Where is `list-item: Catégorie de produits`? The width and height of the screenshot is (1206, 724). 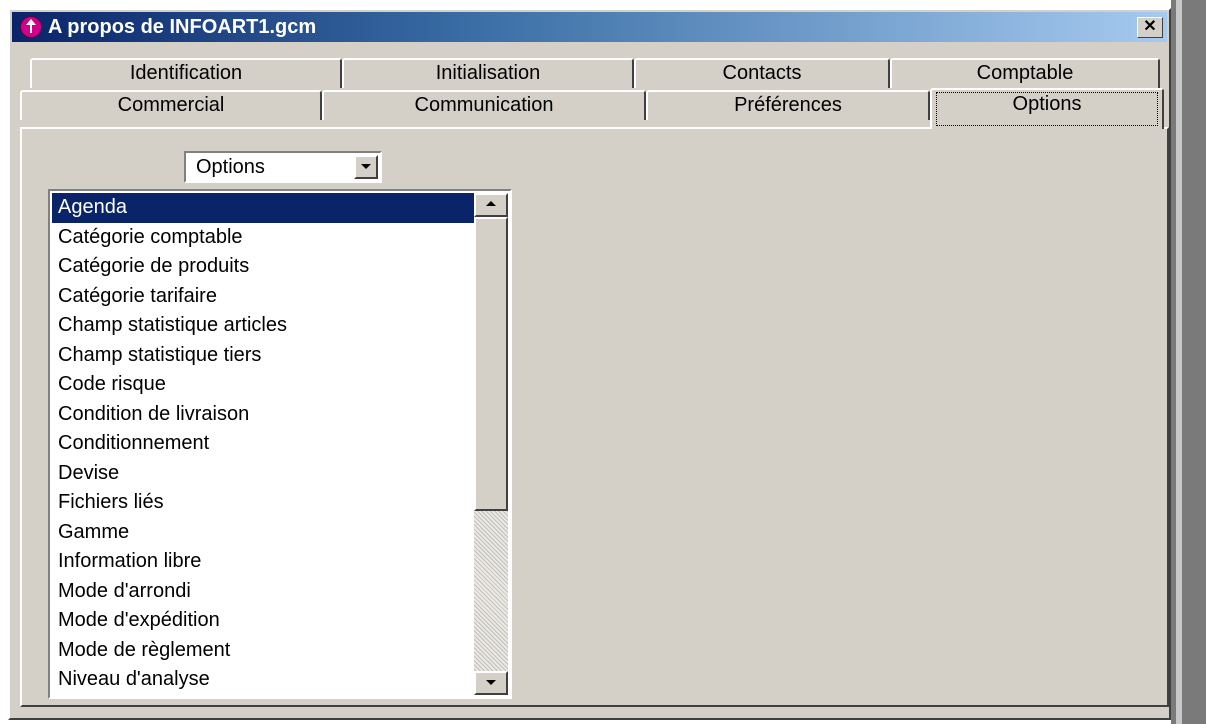
list-item: Catégorie de produits is located at coordinates (263, 267).